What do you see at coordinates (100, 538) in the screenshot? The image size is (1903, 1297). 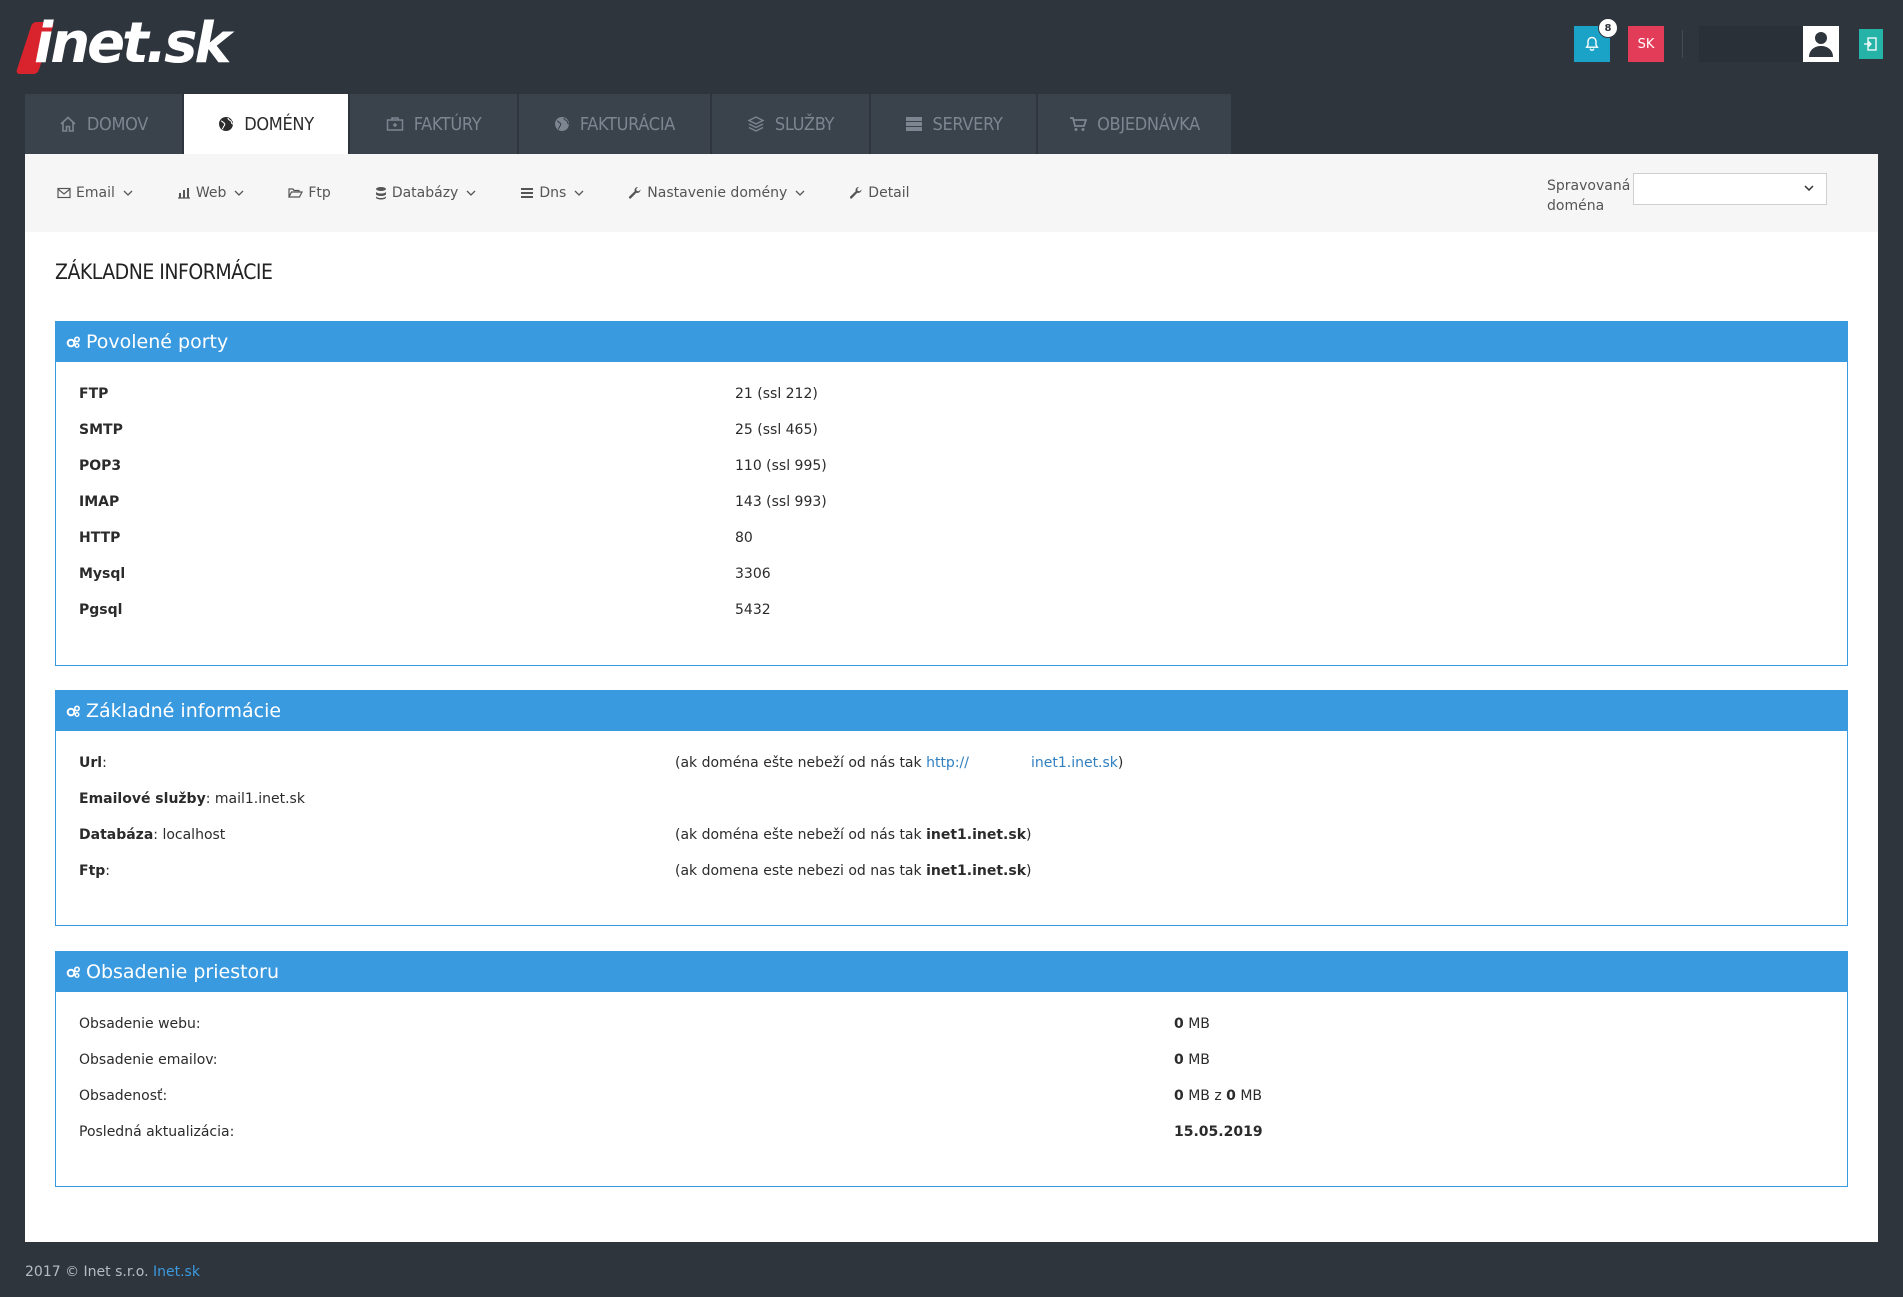 I see `port-name: HTTP` at bounding box center [100, 538].